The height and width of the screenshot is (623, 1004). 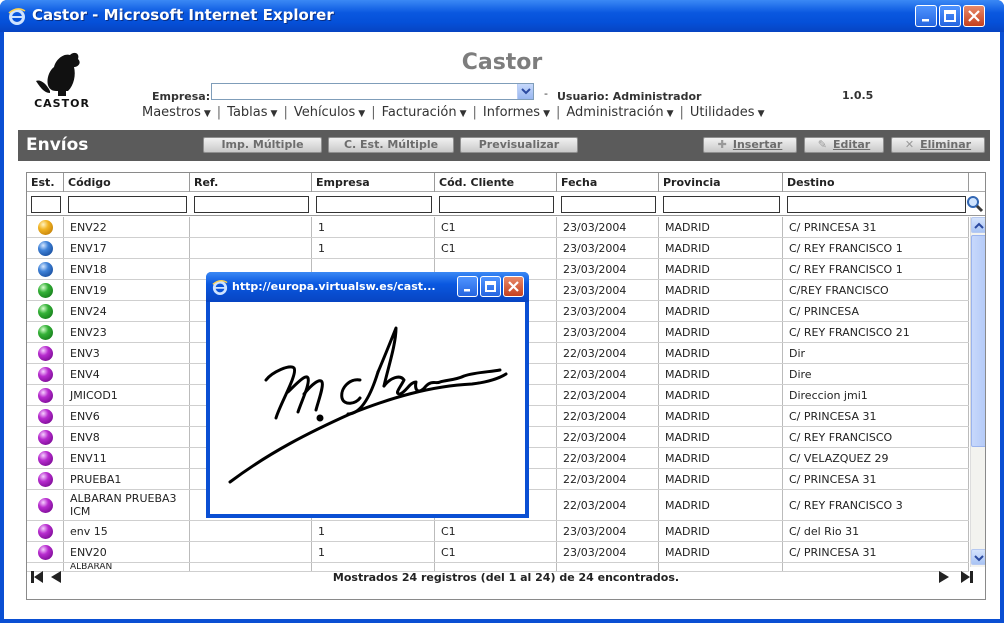 What do you see at coordinates (372, 91) in the screenshot?
I see `empresa-select` at bounding box center [372, 91].